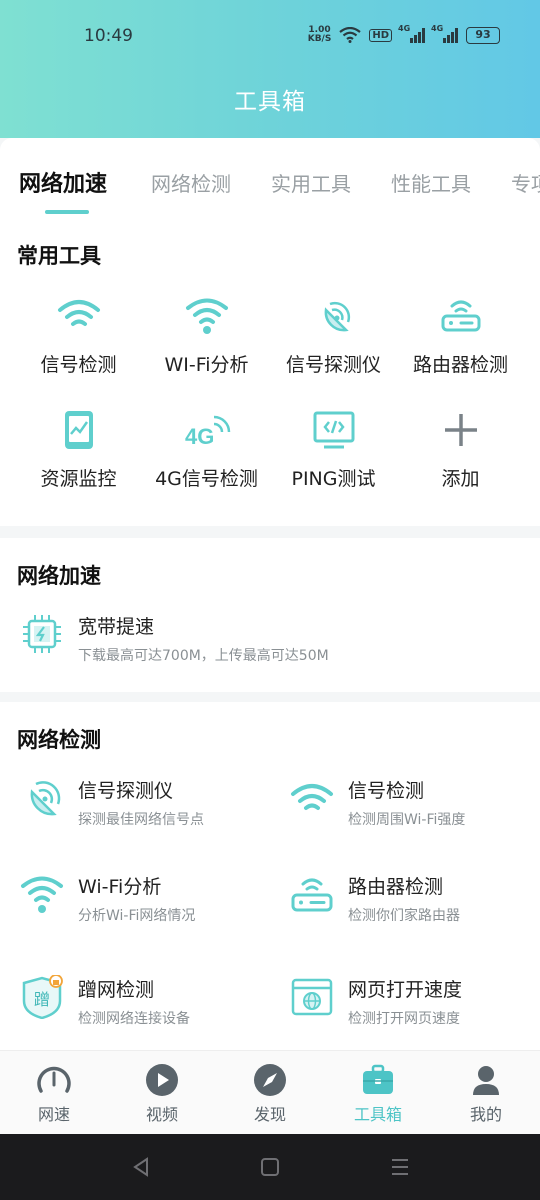  Describe the element at coordinates (67, 212) in the screenshot. I see `active-tab-indicator` at that location.